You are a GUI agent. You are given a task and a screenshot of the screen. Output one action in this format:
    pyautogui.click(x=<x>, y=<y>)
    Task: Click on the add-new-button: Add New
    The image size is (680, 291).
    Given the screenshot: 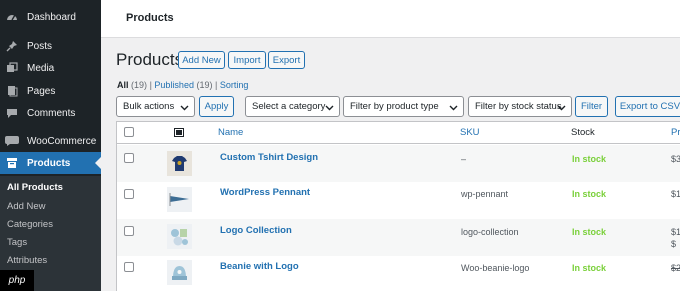 What is the action you would take?
    pyautogui.click(x=201, y=60)
    